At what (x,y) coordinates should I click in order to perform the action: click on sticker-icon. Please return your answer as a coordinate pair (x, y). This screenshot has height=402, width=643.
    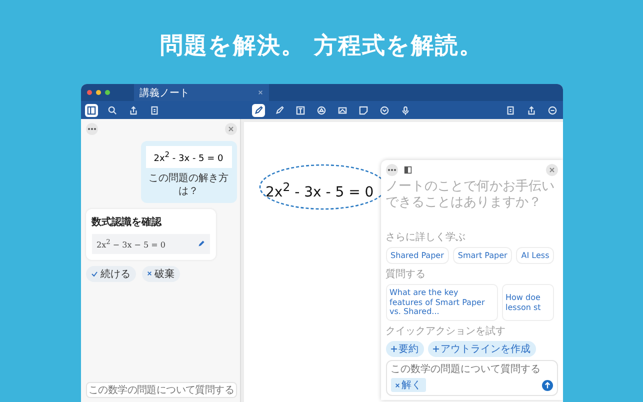
    Looking at the image, I should click on (363, 110).